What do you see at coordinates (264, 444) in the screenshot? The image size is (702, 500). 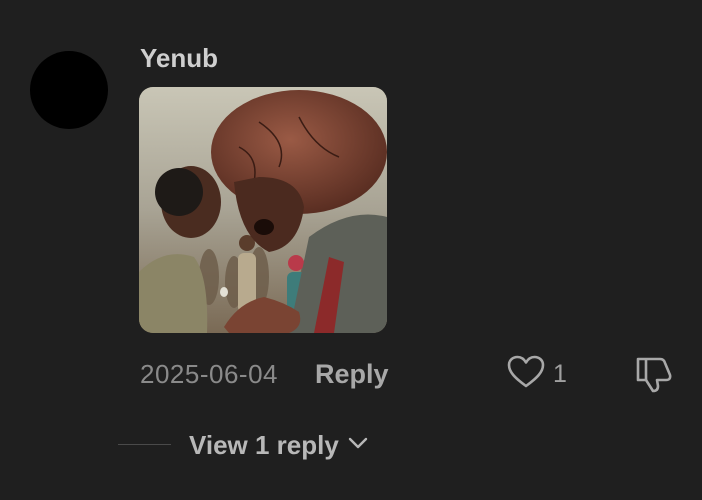 I see `view-replies-label: View 1 reply` at bounding box center [264, 444].